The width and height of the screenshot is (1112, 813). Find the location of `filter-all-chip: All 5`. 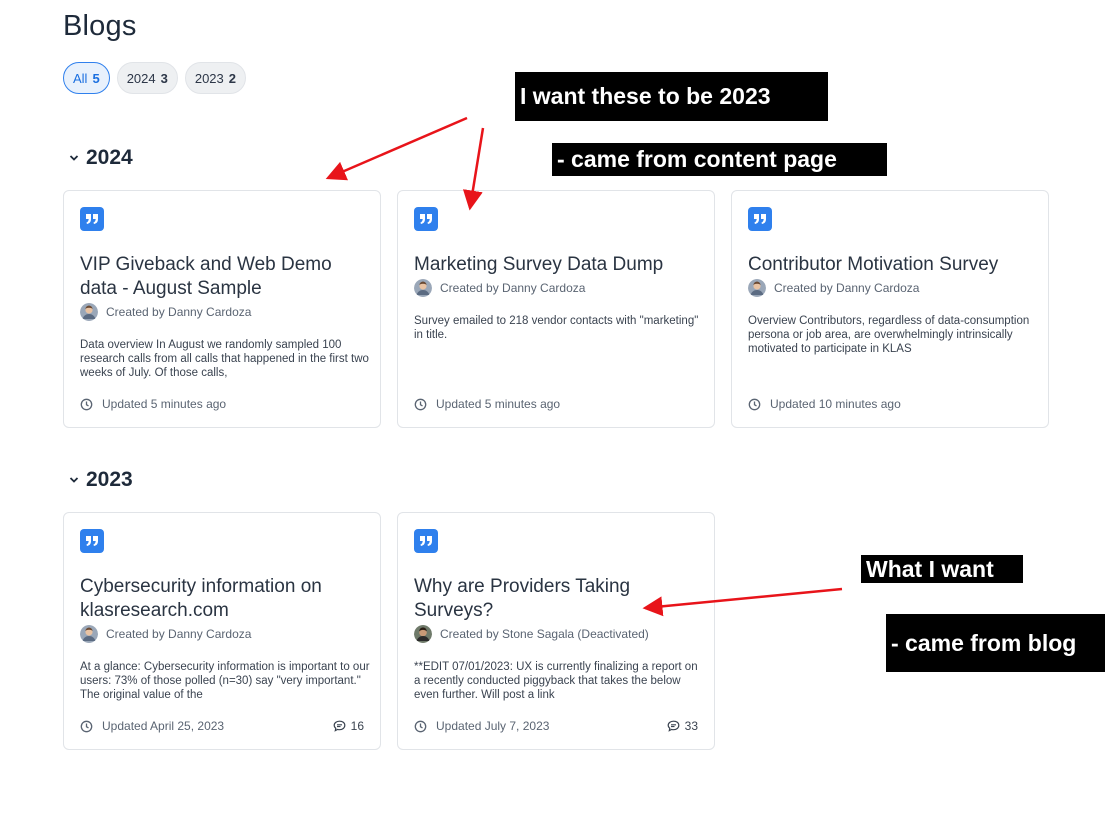

filter-all-chip: All 5 is located at coordinates (86, 78).